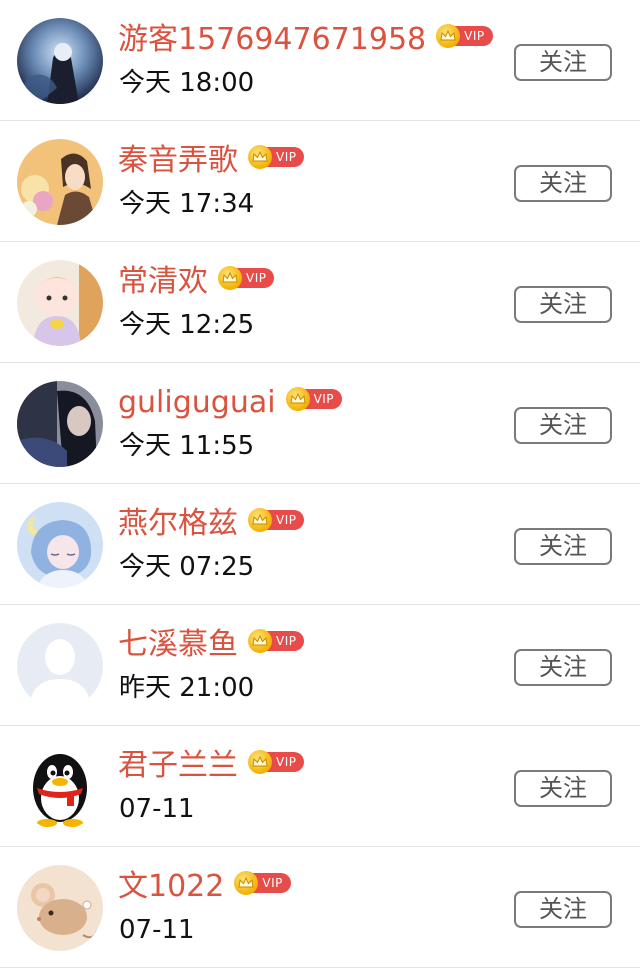 This screenshot has width=640, height=978. I want to click on name-line: guliguguai VIP, so click(230, 403).